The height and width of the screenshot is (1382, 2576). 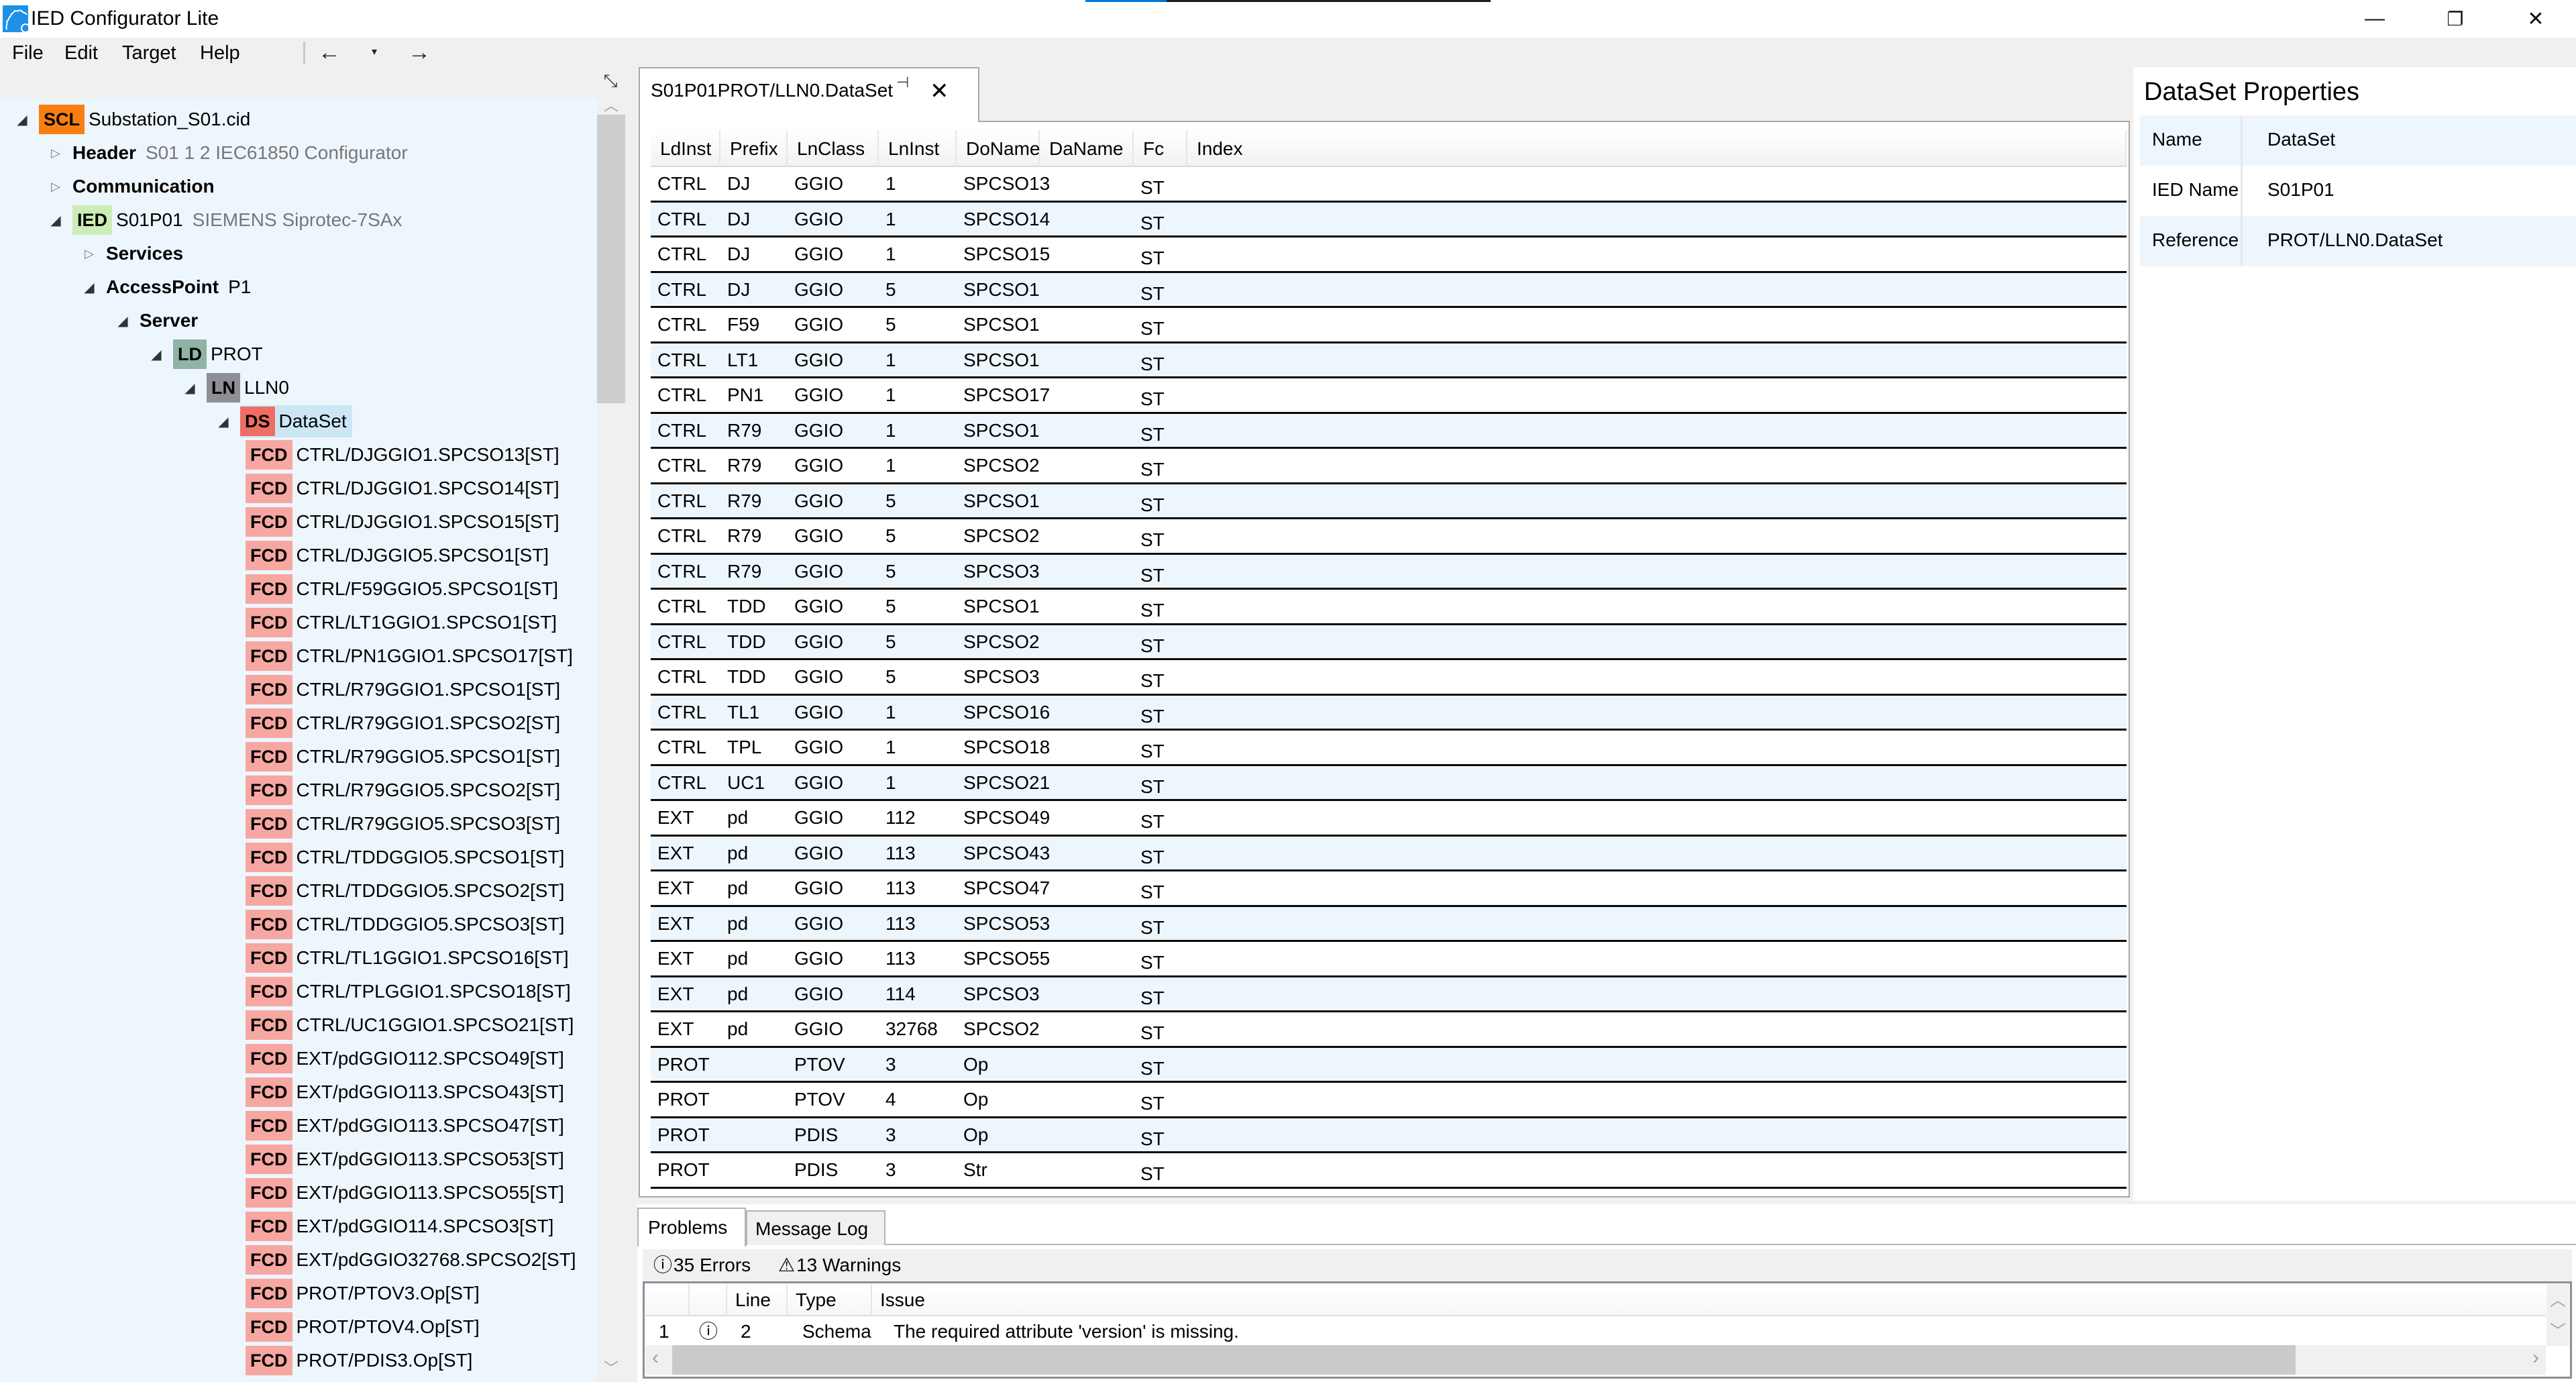 I want to click on column-header-lninst: LnInst, so click(x=918, y=148).